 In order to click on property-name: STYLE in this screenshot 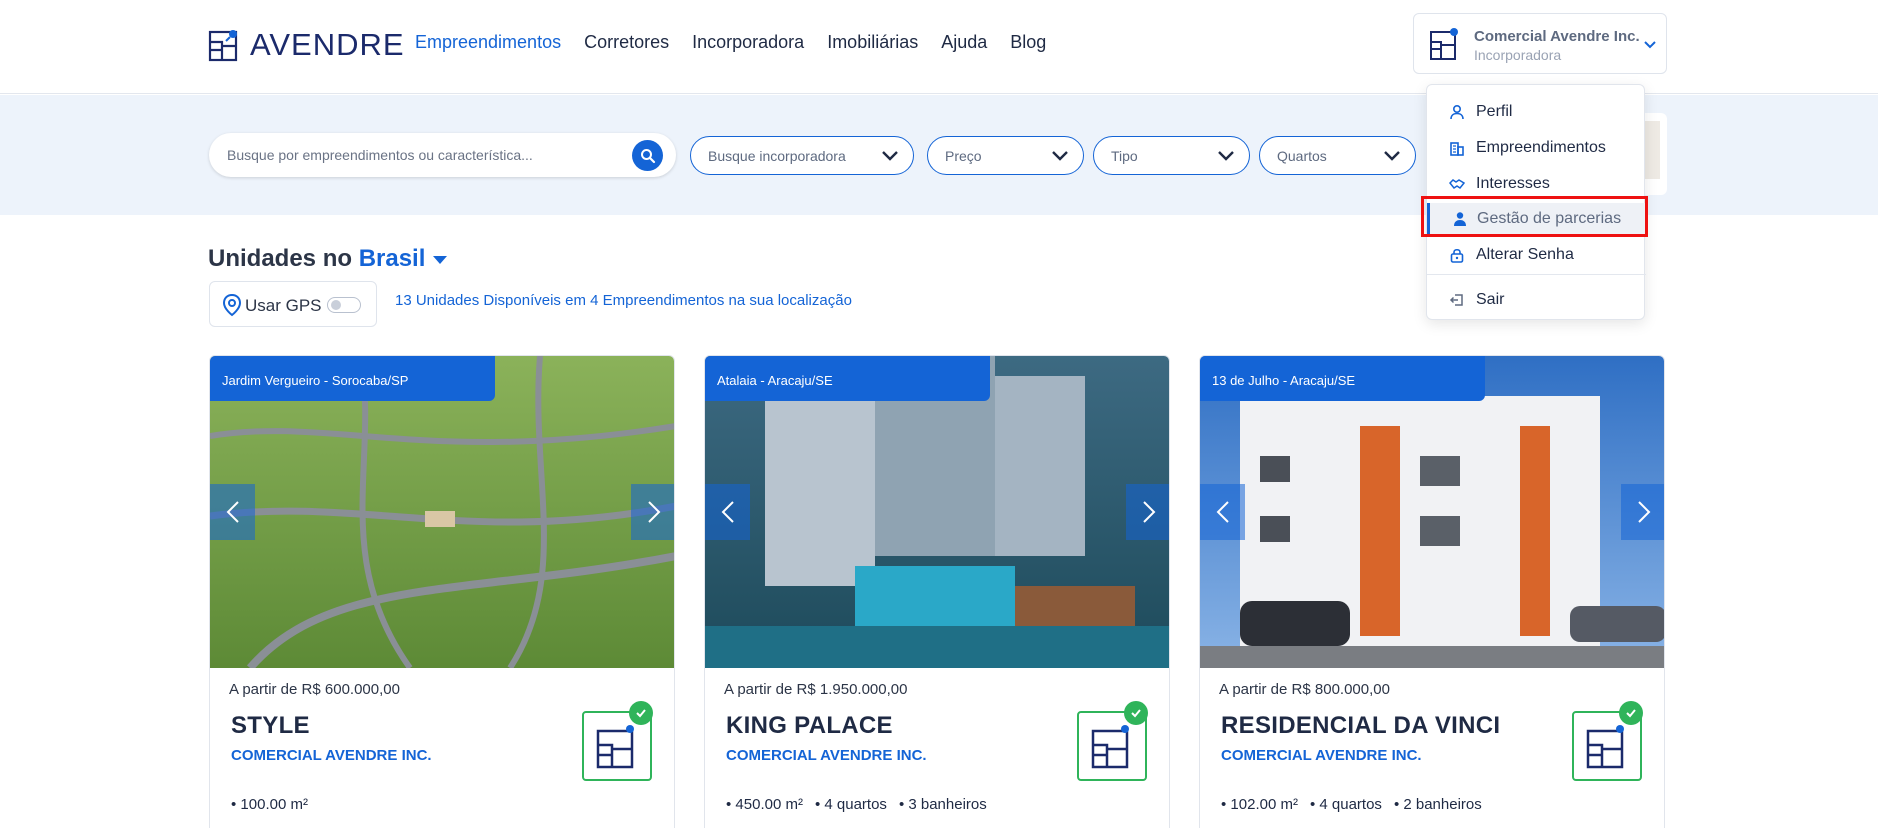, I will do `click(270, 726)`.